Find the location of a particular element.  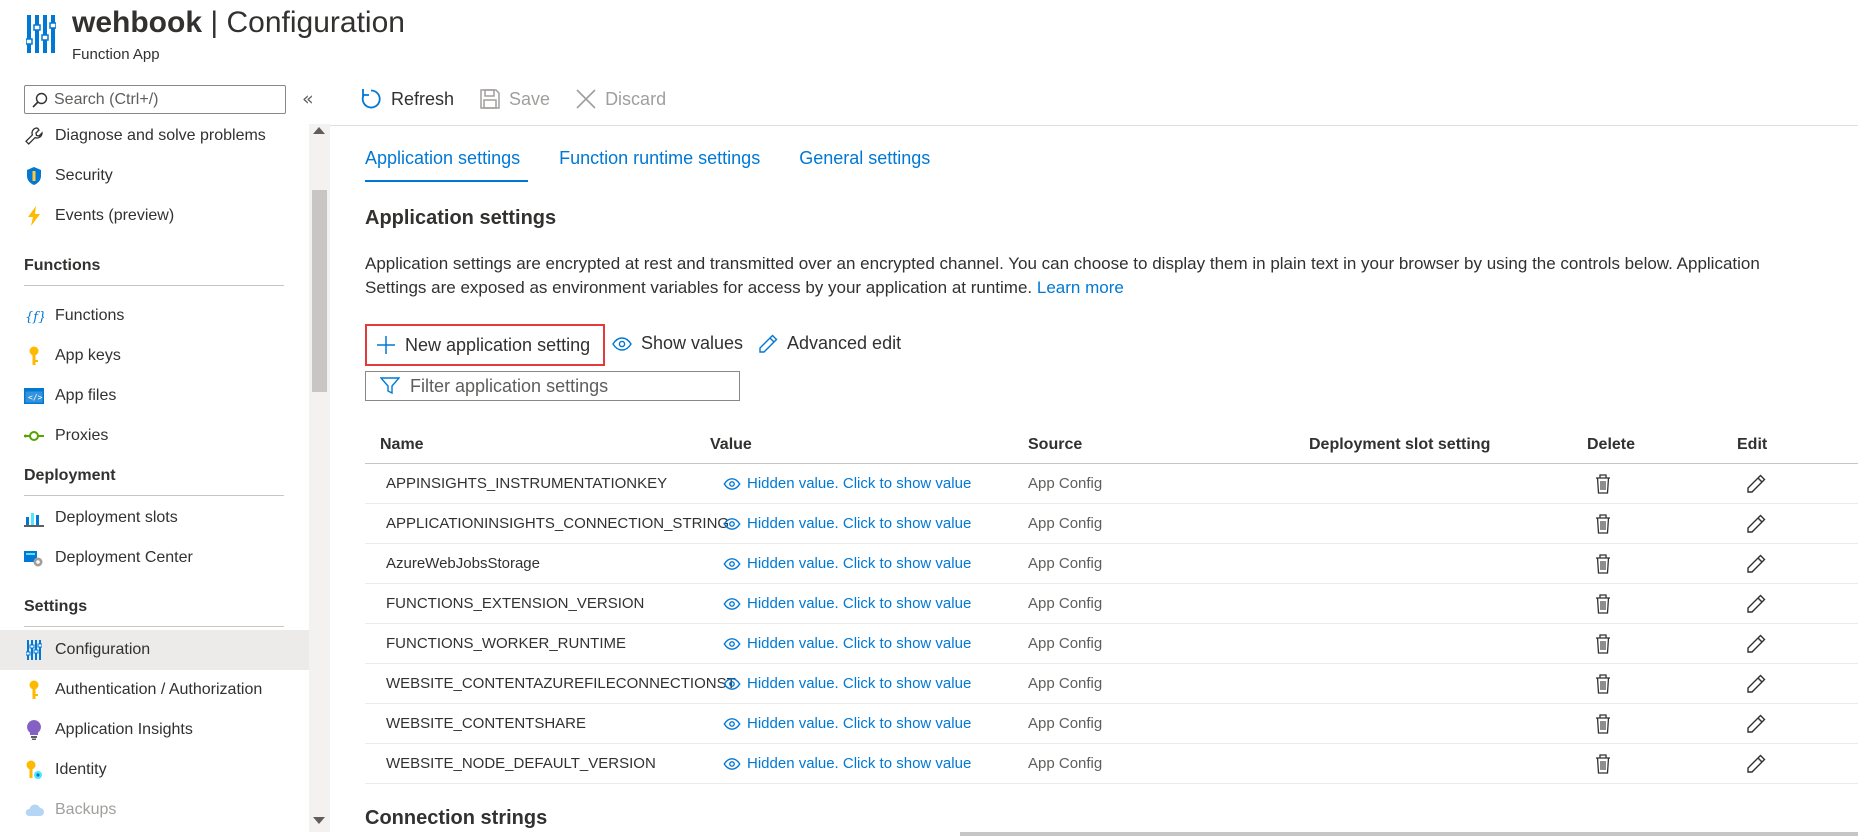

new-application-setting-button: New application setting is located at coordinates (485, 345).